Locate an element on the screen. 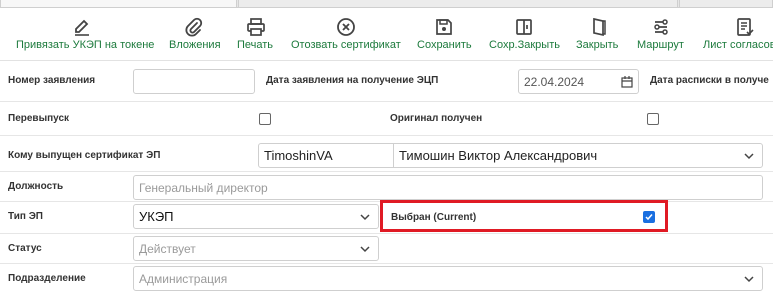 This screenshot has height=303, width=773. floppy-disk-icon is located at coordinates (444, 27).